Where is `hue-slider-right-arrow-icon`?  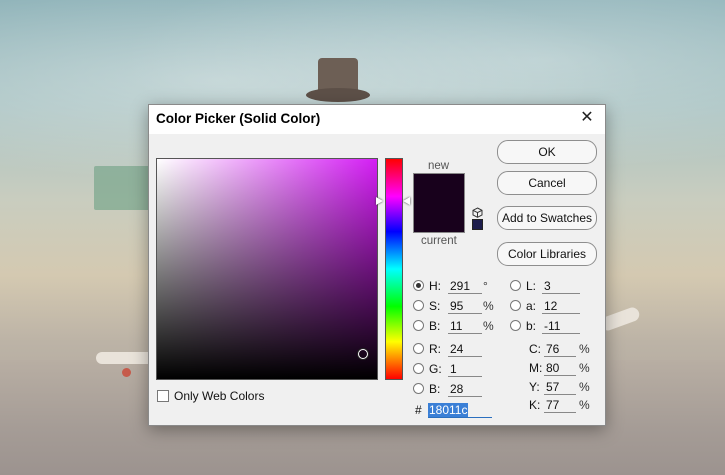 hue-slider-right-arrow-icon is located at coordinates (406, 201).